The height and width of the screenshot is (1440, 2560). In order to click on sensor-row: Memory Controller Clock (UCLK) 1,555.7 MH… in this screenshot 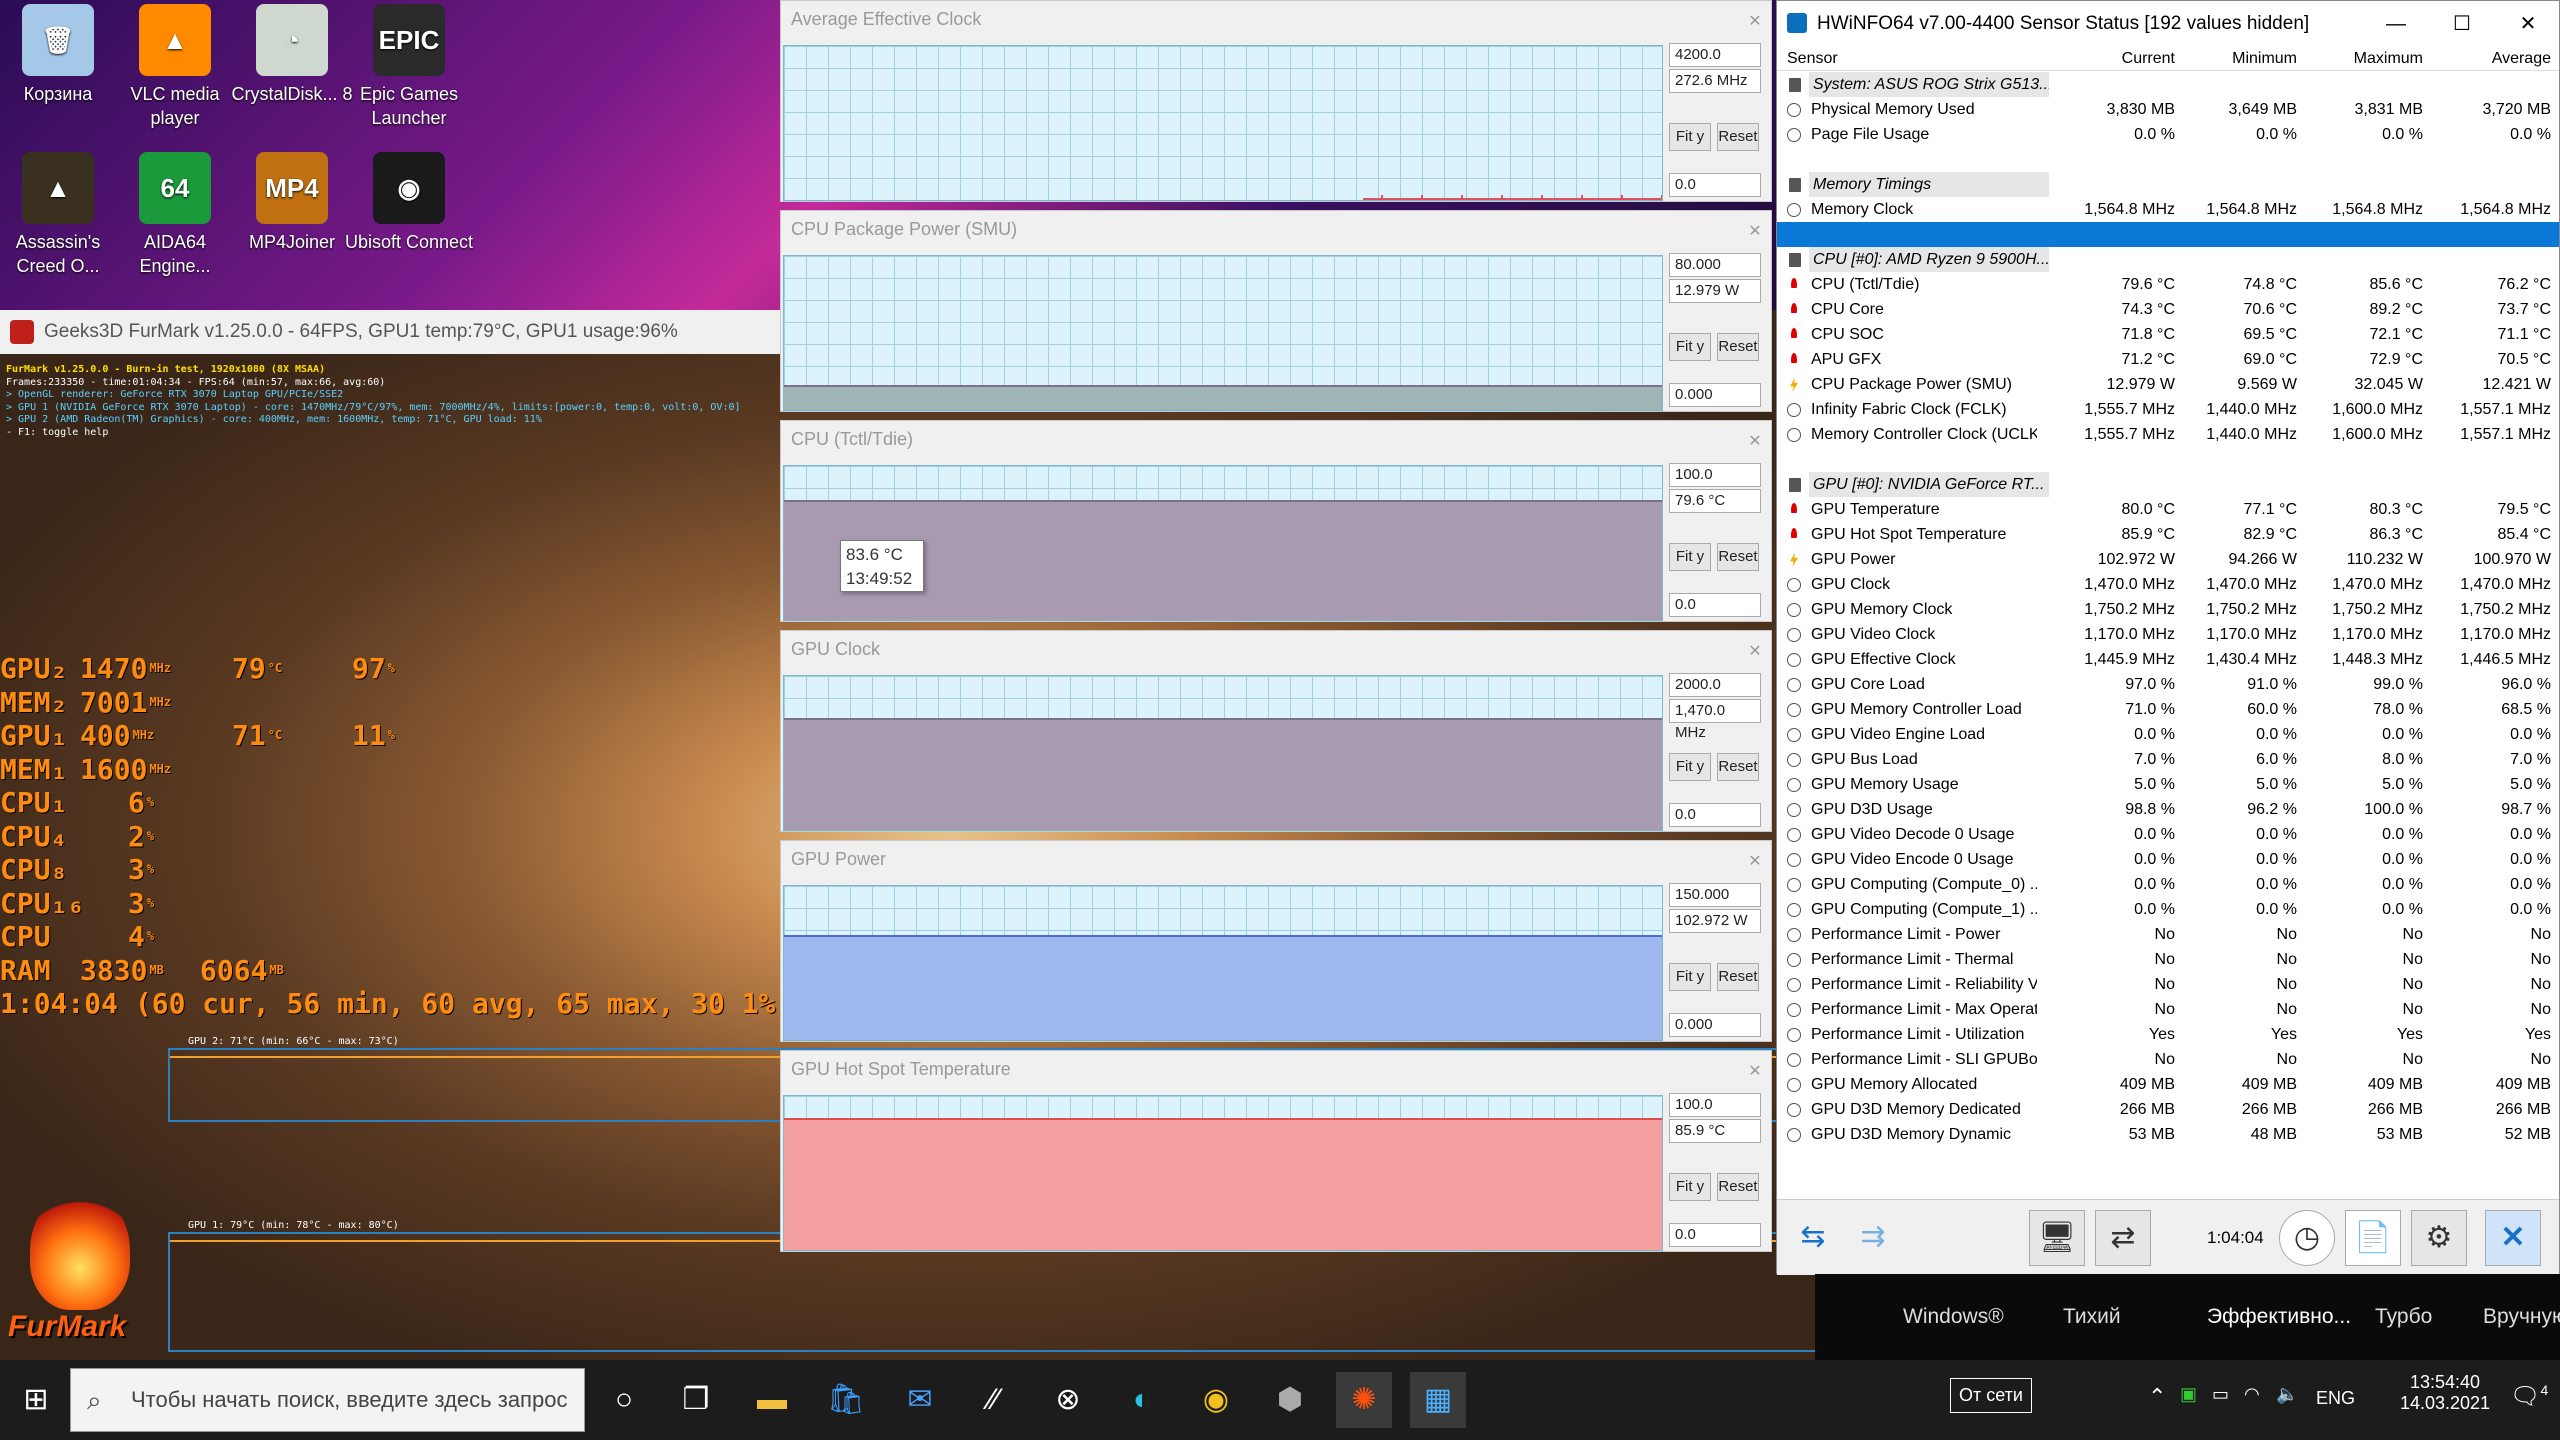, I will do `click(2168, 434)`.